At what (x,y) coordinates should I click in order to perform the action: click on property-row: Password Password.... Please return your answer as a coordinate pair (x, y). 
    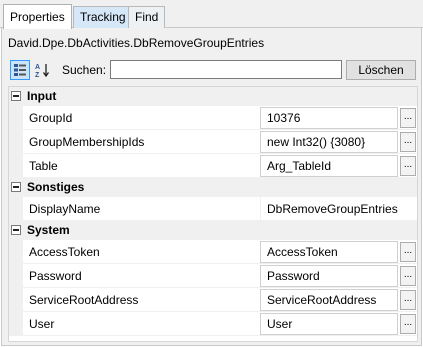
    Looking at the image, I should click on (213, 276).